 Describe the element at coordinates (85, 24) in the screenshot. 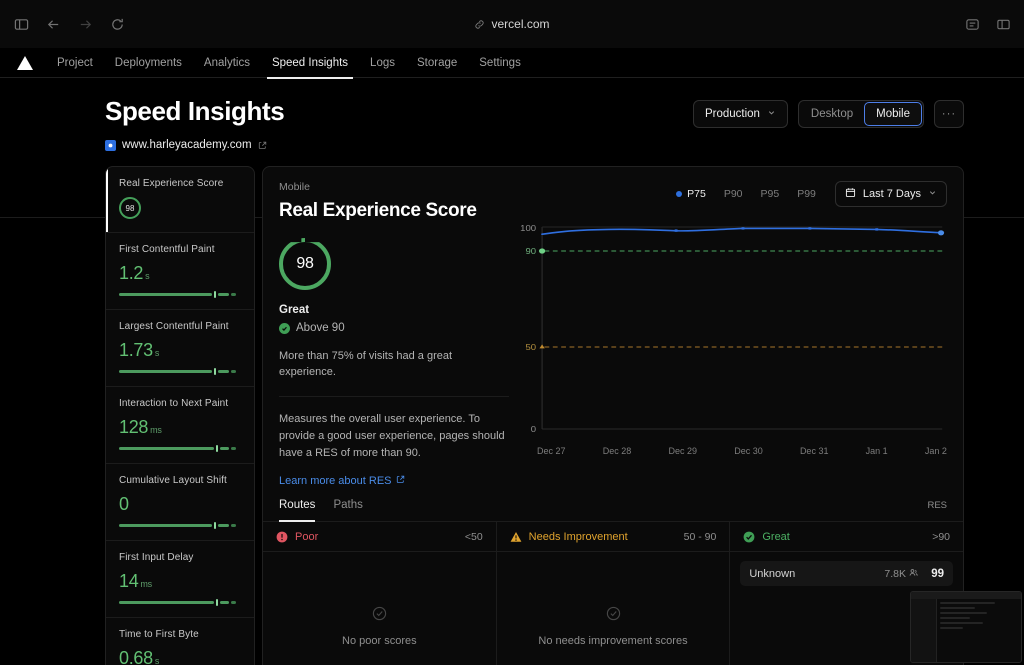

I see `forward-icon` at that location.